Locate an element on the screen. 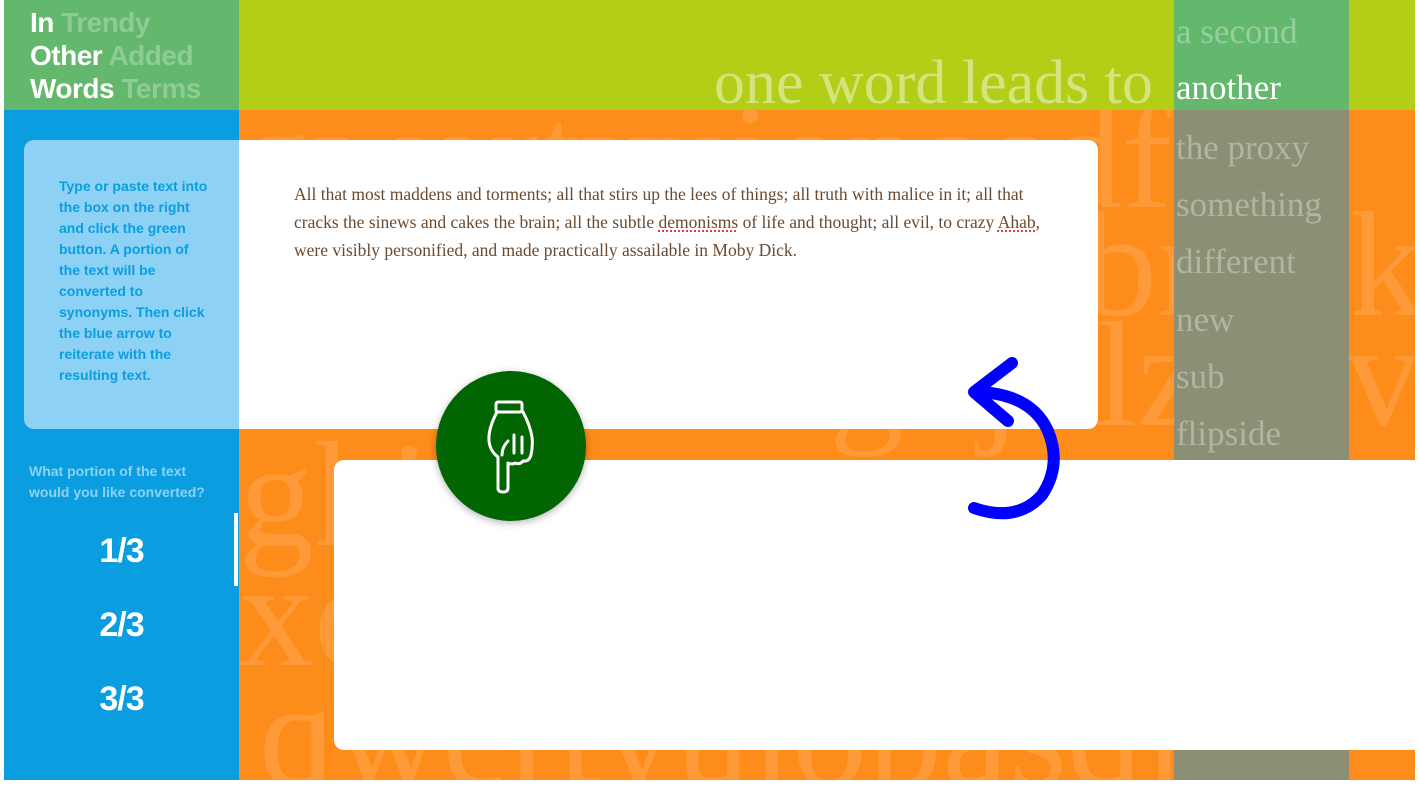  selected-portion-indicator is located at coordinates (236, 549).